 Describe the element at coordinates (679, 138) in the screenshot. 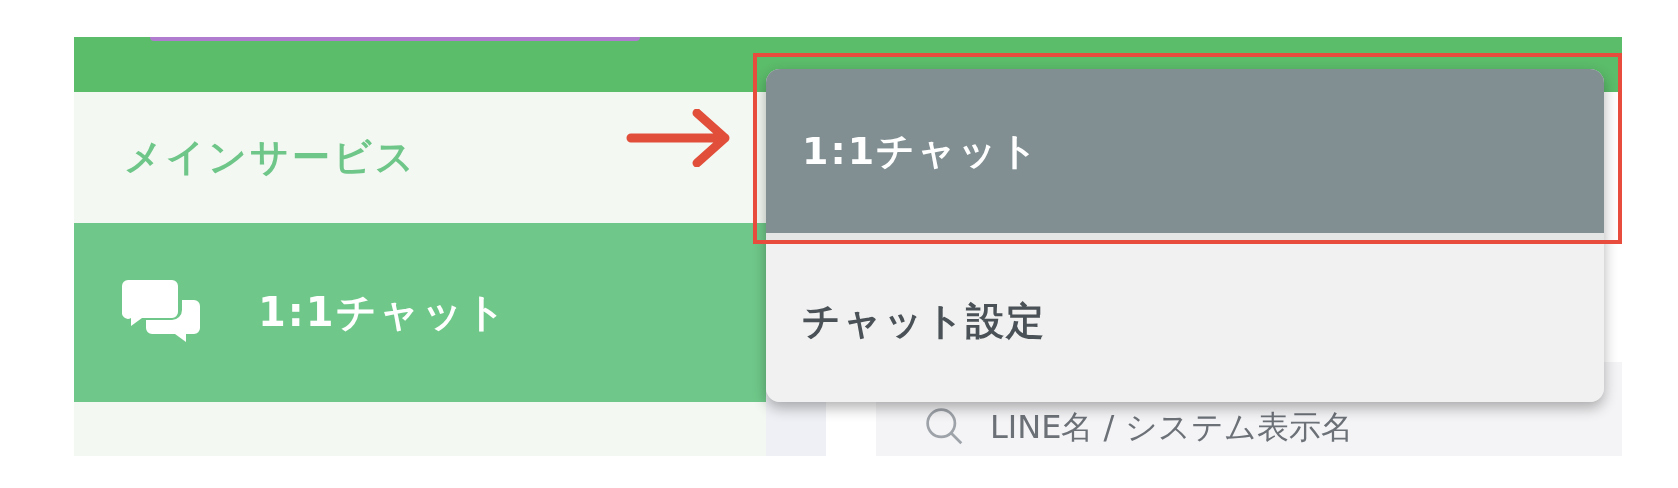

I see `arrow-icon` at that location.